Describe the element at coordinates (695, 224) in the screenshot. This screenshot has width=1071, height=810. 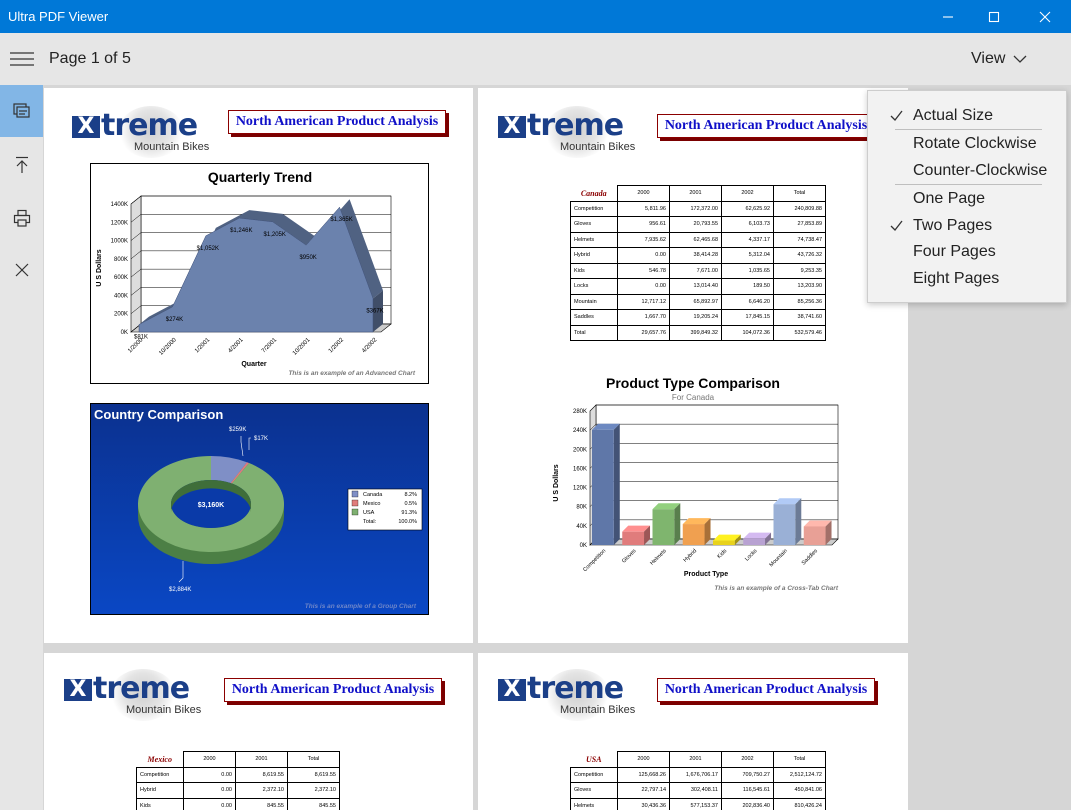
I see `table-cell: 20,793.55` at that location.